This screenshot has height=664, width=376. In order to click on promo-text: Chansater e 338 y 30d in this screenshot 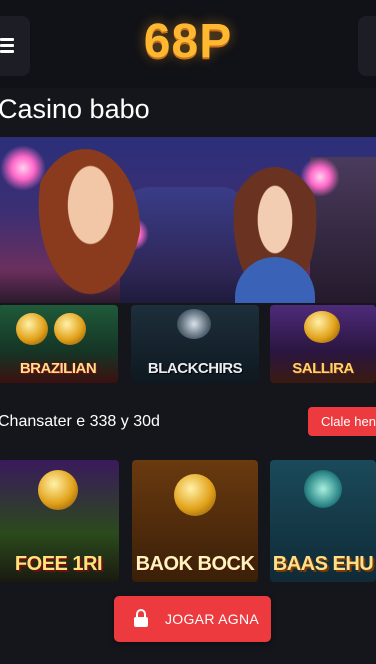, I will do `click(80, 421)`.